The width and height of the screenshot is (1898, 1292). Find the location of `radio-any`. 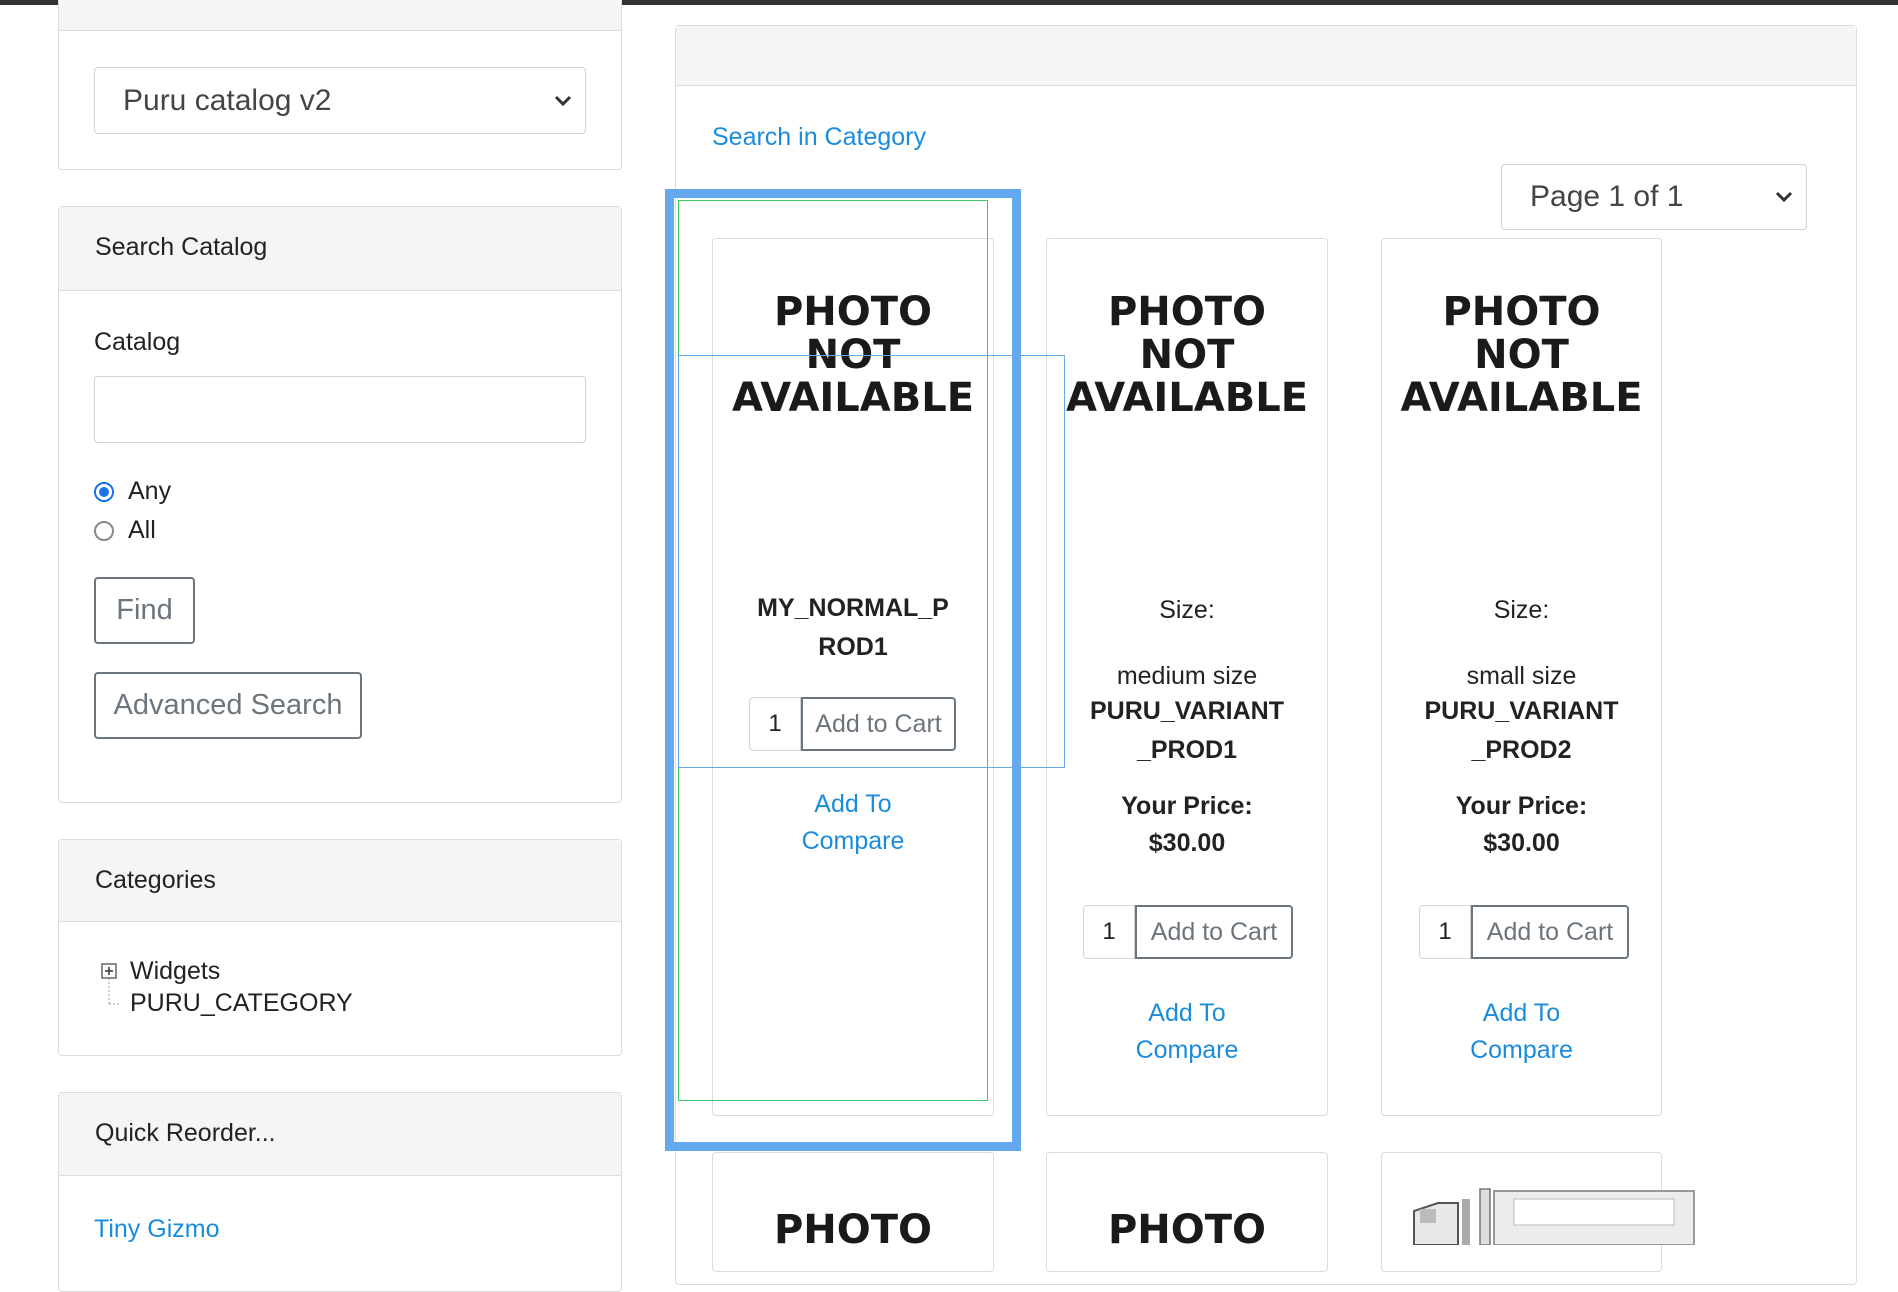

radio-any is located at coordinates (104, 491).